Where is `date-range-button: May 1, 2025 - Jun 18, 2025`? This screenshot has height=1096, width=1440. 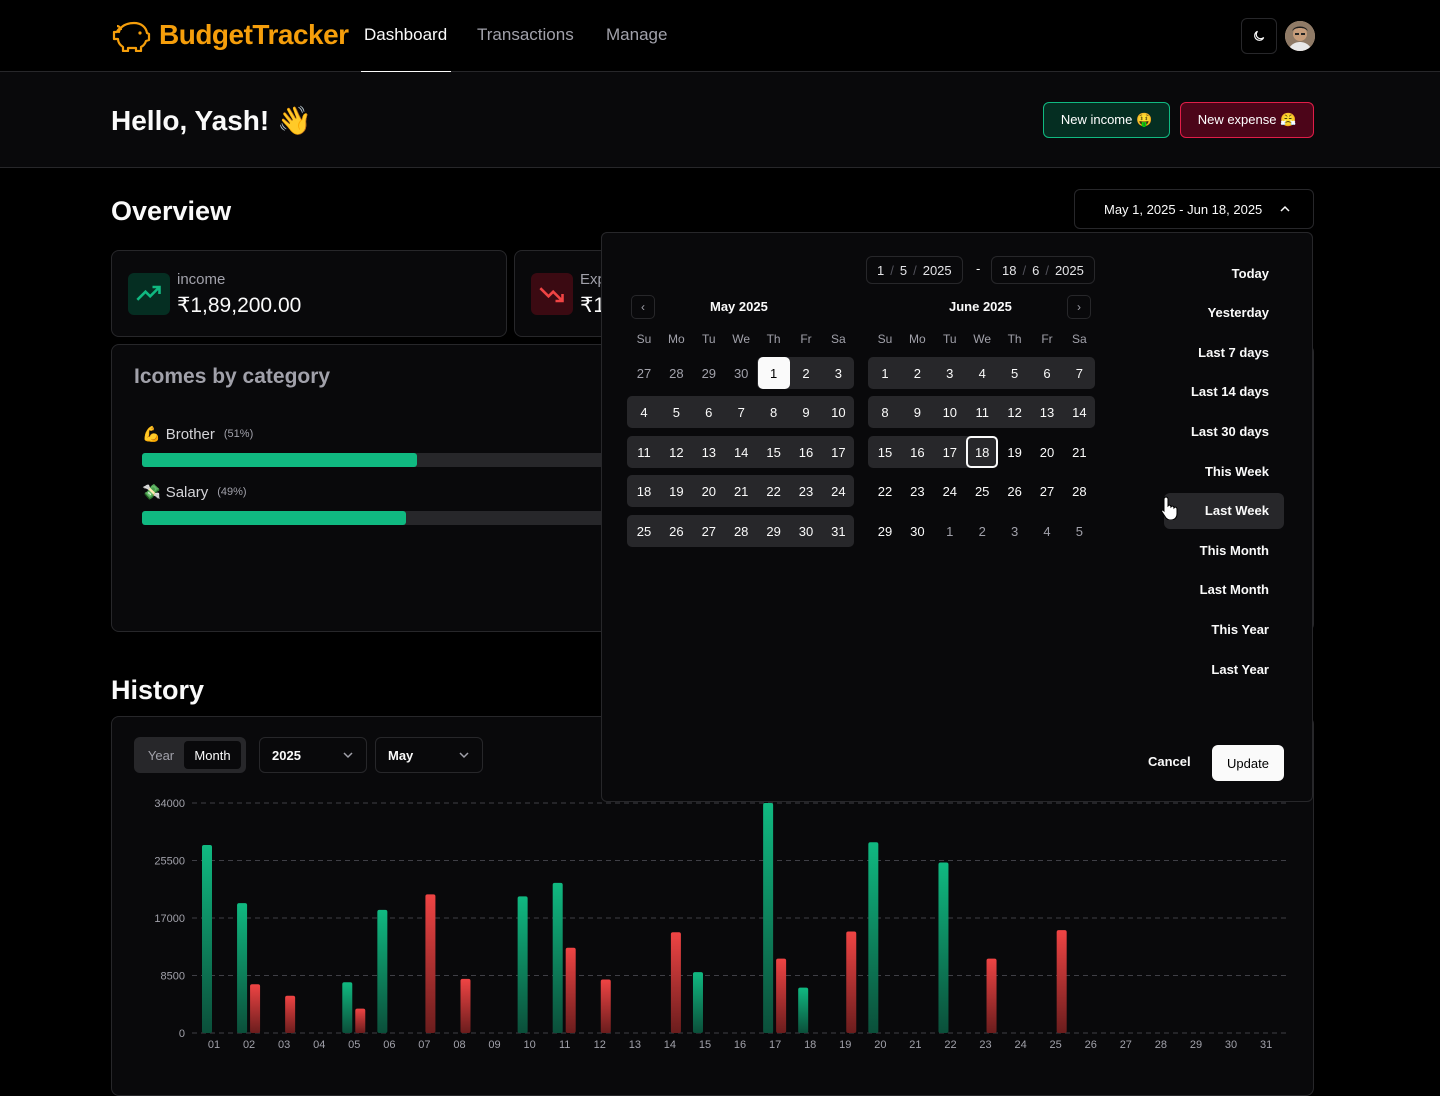 date-range-button: May 1, 2025 - Jun 18, 2025 is located at coordinates (1194, 209).